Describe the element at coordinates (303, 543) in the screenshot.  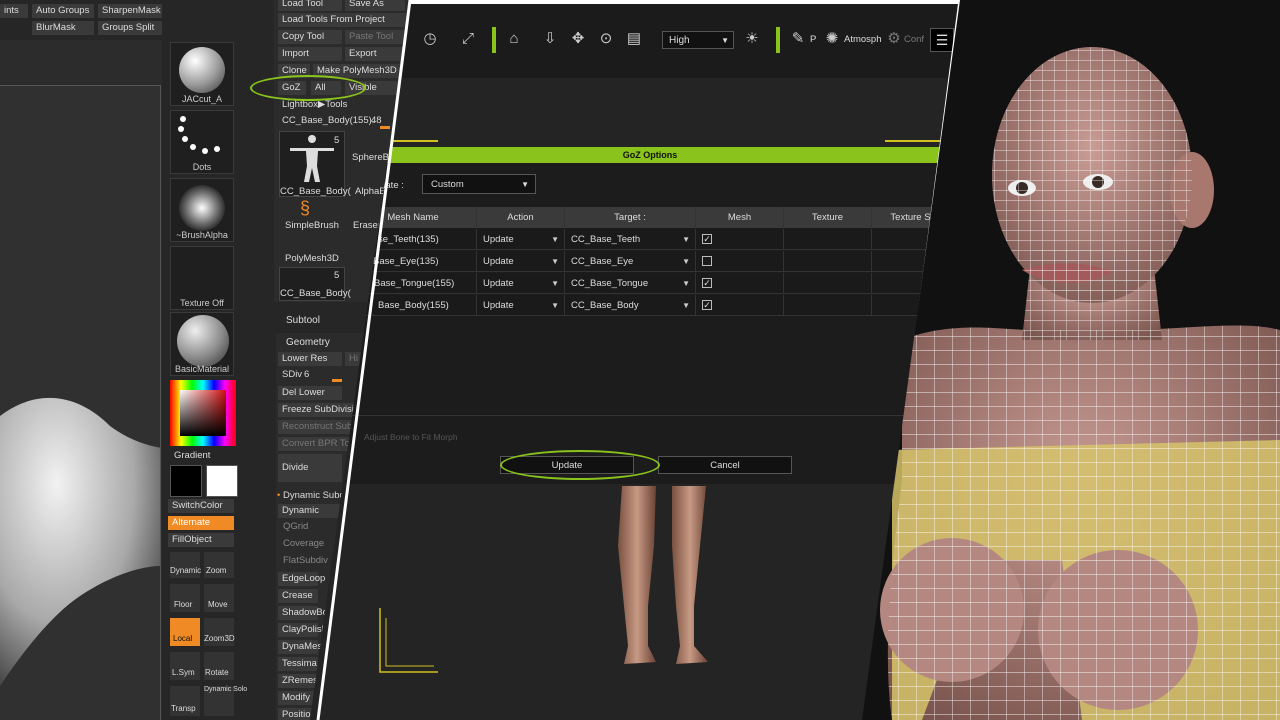
I see `coverage-slider: Coverage` at that location.